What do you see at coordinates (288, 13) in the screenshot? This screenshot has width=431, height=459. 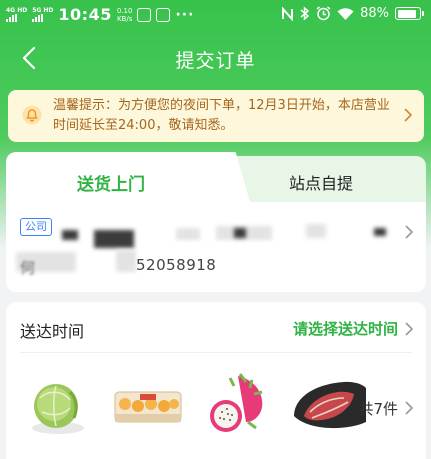 I see `nfc-icon` at bounding box center [288, 13].